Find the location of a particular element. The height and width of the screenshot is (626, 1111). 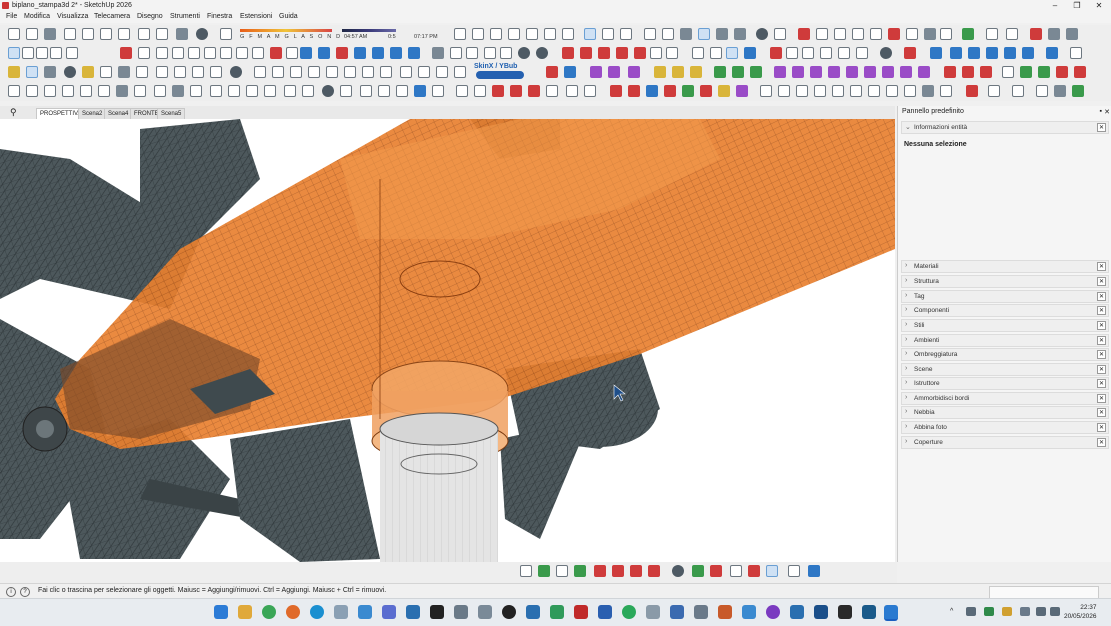

look-around-icon is located at coordinates (930, 34).